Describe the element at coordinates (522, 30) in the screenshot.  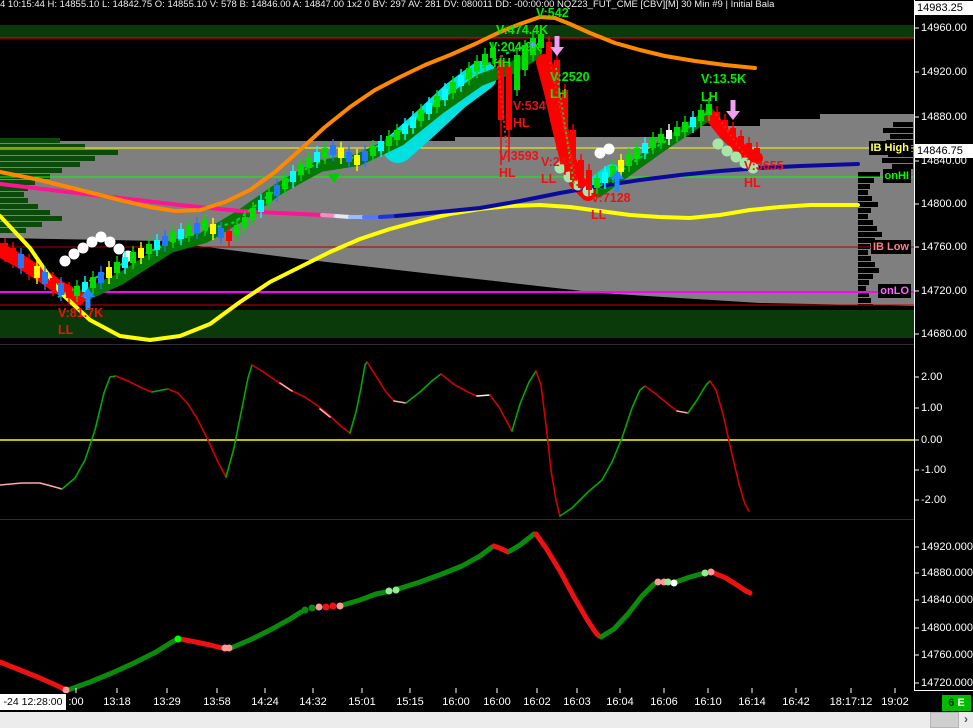
I see `chart-annotation: V:474.4K` at that location.